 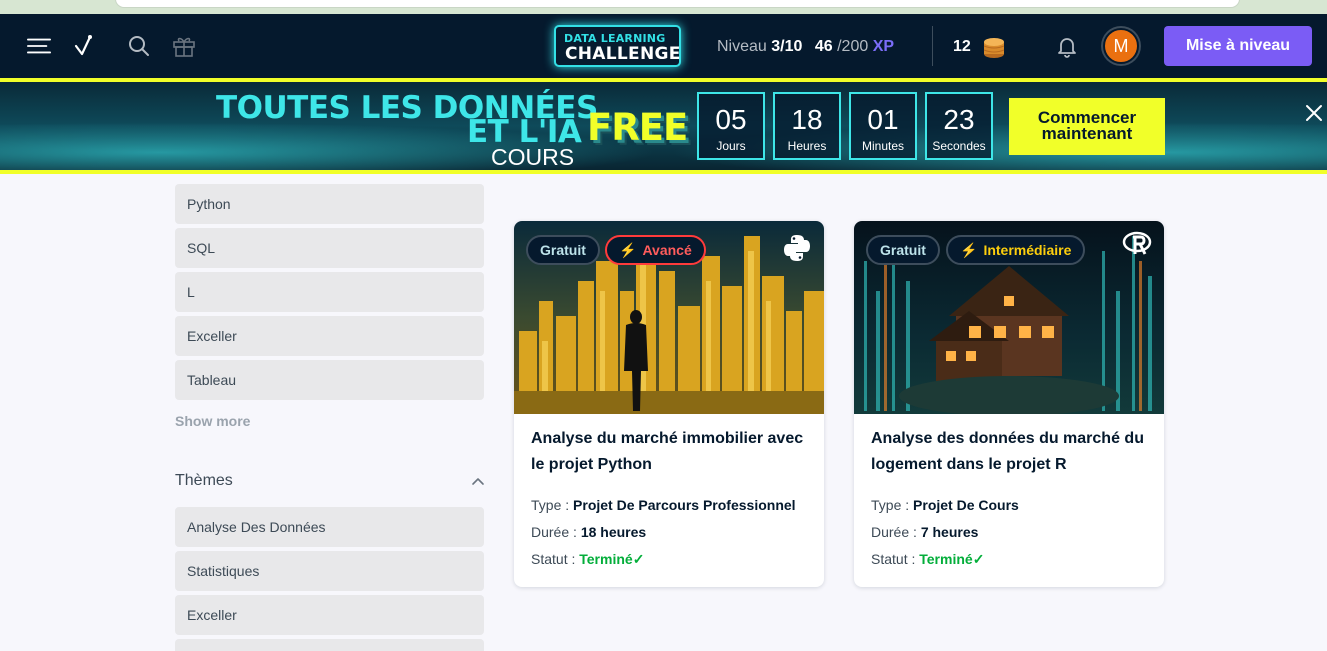 What do you see at coordinates (684, 505) in the screenshot?
I see `type-value: Projet De Parcours Professionnel` at bounding box center [684, 505].